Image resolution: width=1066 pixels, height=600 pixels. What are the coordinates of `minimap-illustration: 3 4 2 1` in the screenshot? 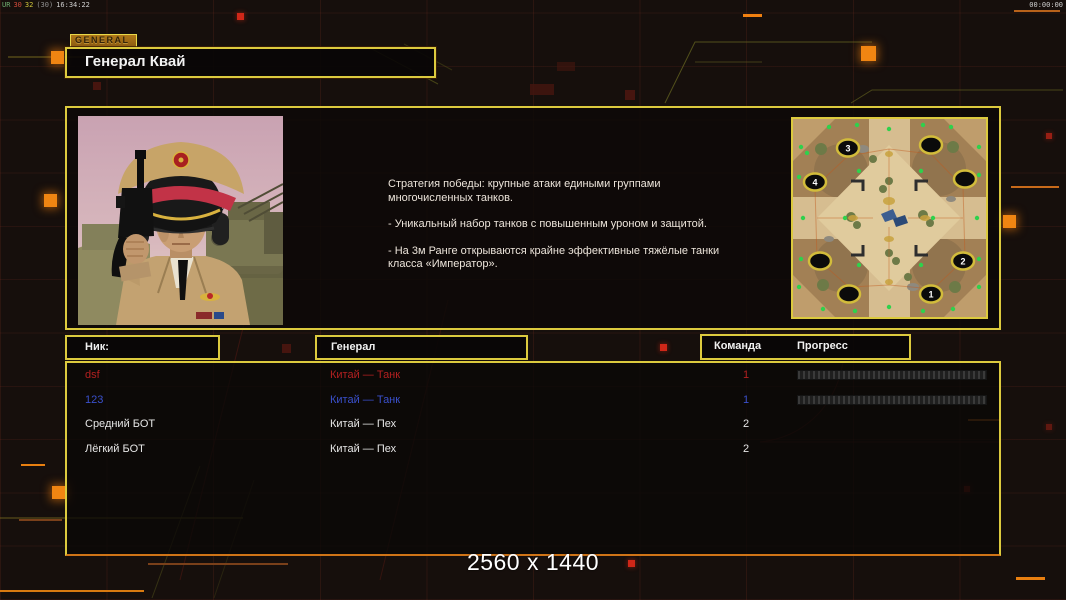 It's located at (889, 218).